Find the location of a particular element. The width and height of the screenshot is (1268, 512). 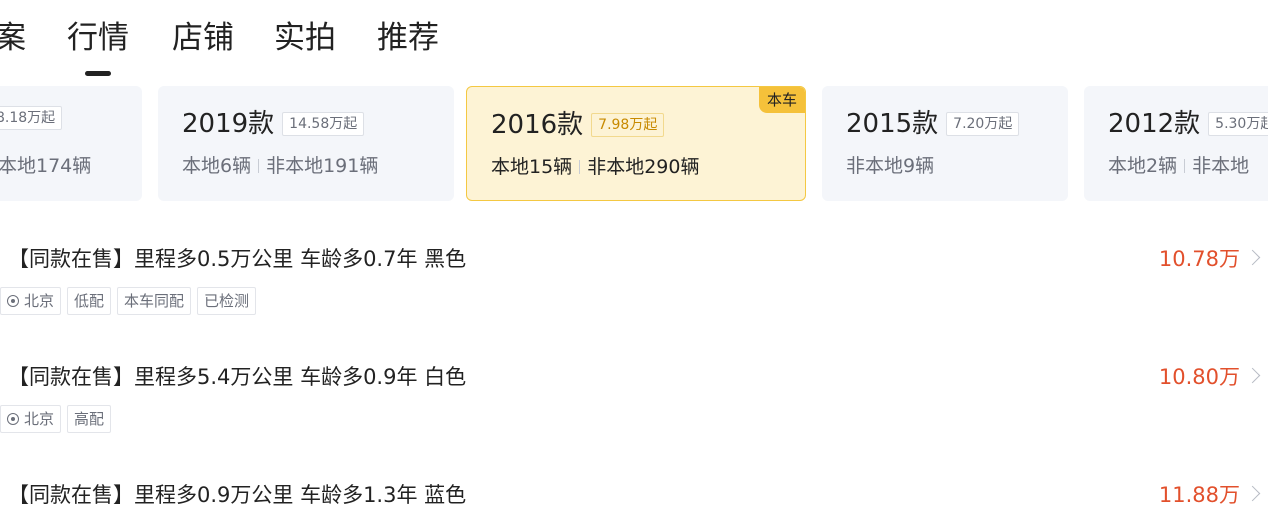

tab-recommend: 推荐 is located at coordinates (408, 38).